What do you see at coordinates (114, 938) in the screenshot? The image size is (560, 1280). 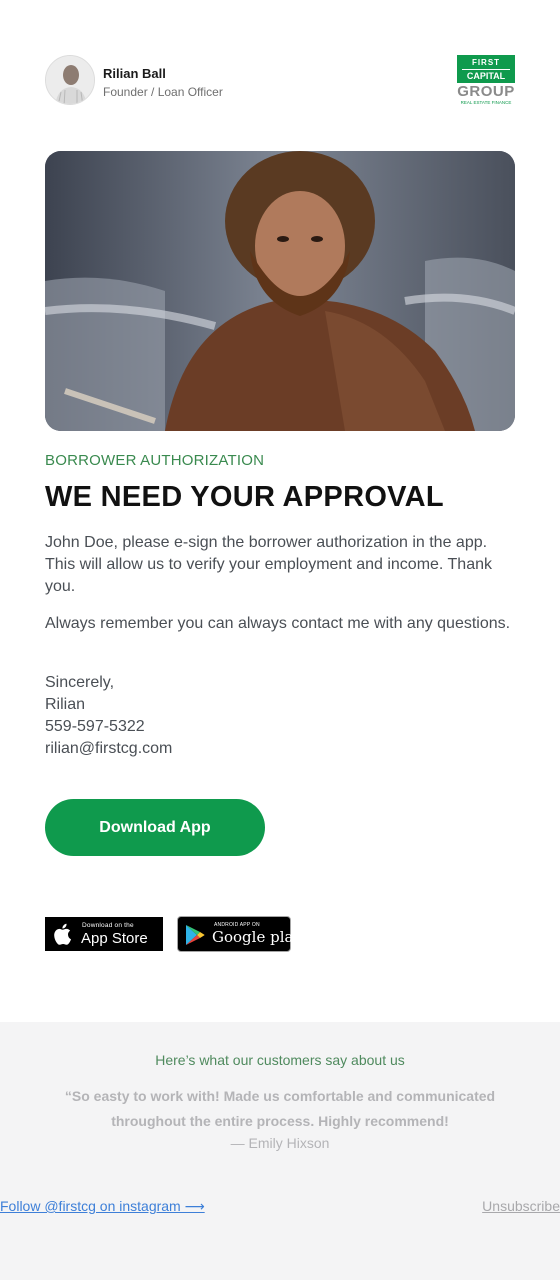 I see `app-store-big-text: App Store` at bounding box center [114, 938].